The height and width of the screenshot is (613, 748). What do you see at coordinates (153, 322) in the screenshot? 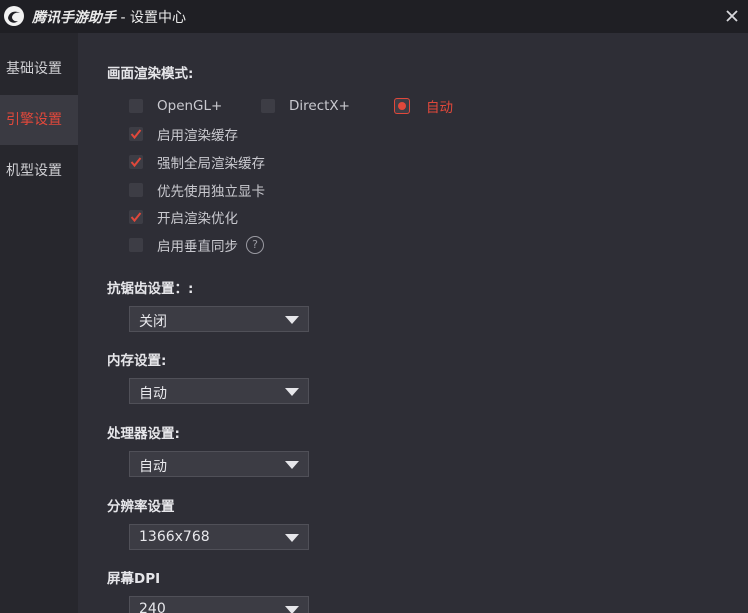
I see `antialias-value: 关闭` at bounding box center [153, 322].